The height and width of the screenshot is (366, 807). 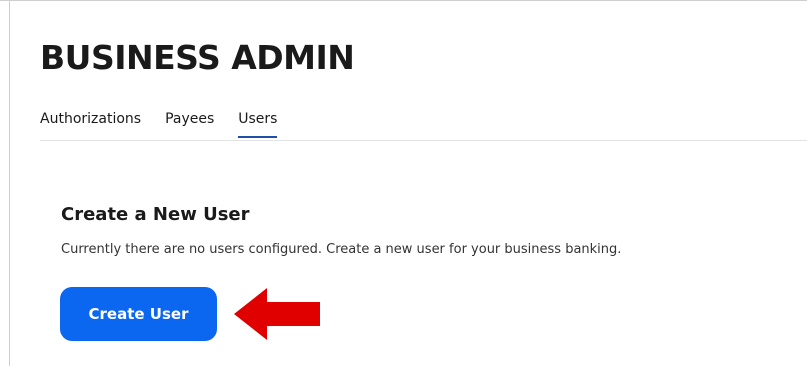 I want to click on red-arrow-icon, so click(x=277, y=314).